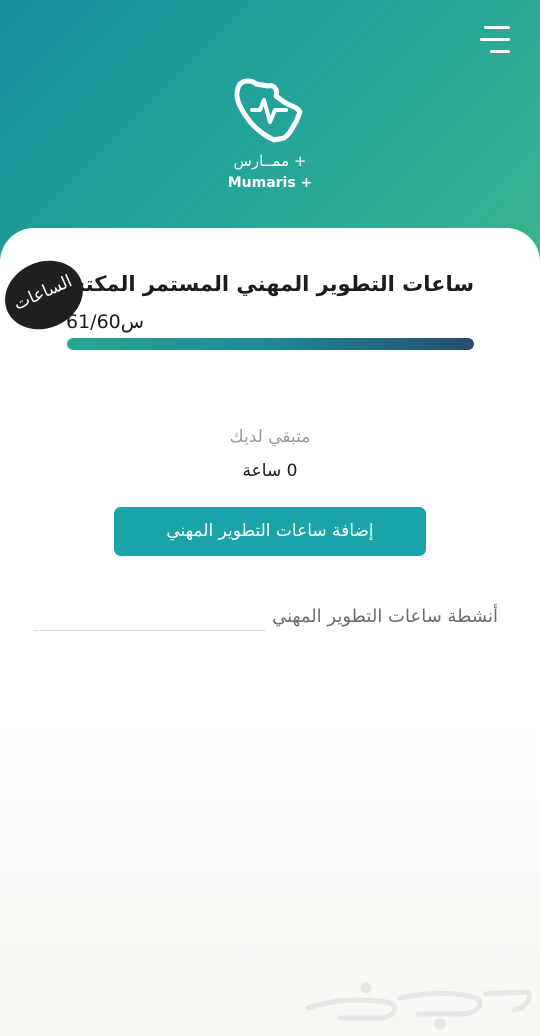 The height and width of the screenshot is (1036, 540). What do you see at coordinates (270, 161) in the screenshot?
I see `app-name-arabic: ممــارس +` at bounding box center [270, 161].